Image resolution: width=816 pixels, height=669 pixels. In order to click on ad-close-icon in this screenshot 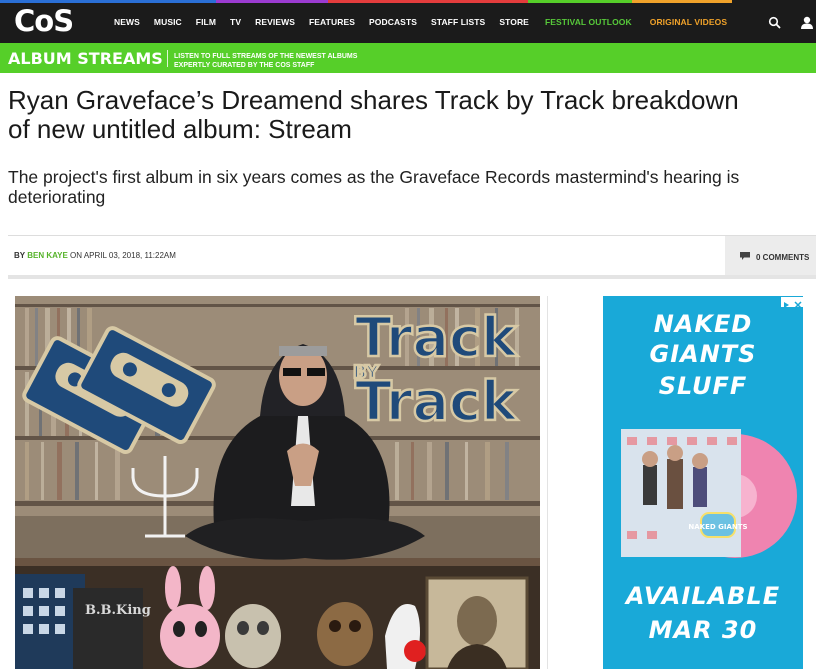, I will do `click(792, 305)`.